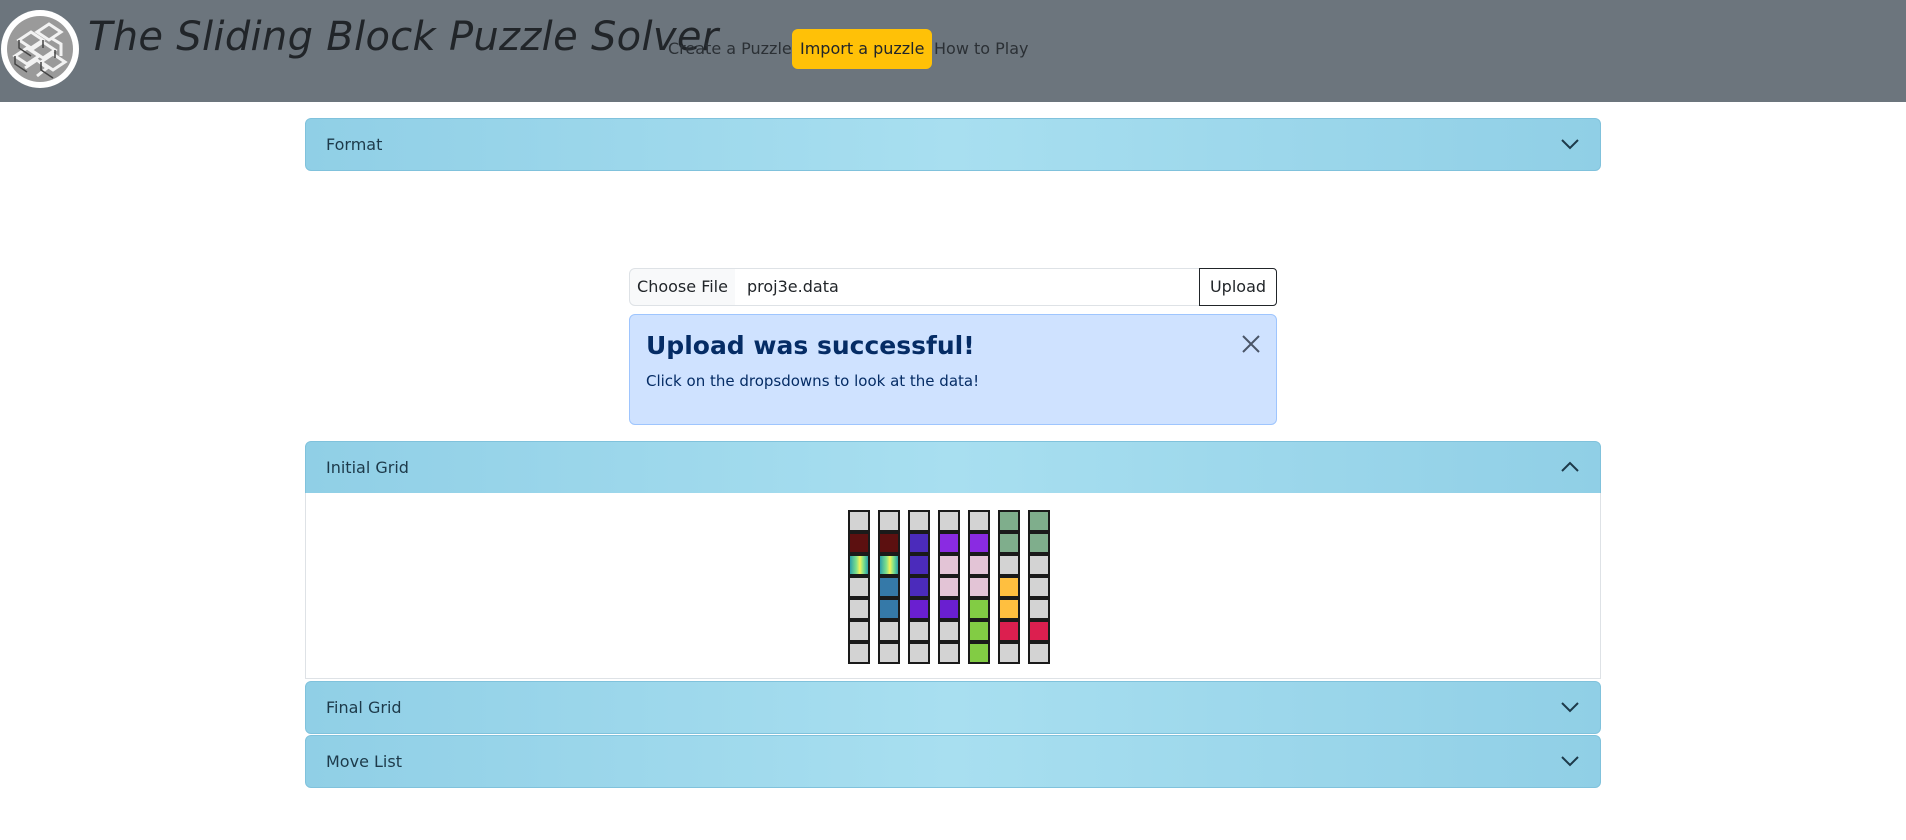 This screenshot has height=840, width=1906. I want to click on nav-create-puzzle: Create a Puzzle, so click(730, 49).